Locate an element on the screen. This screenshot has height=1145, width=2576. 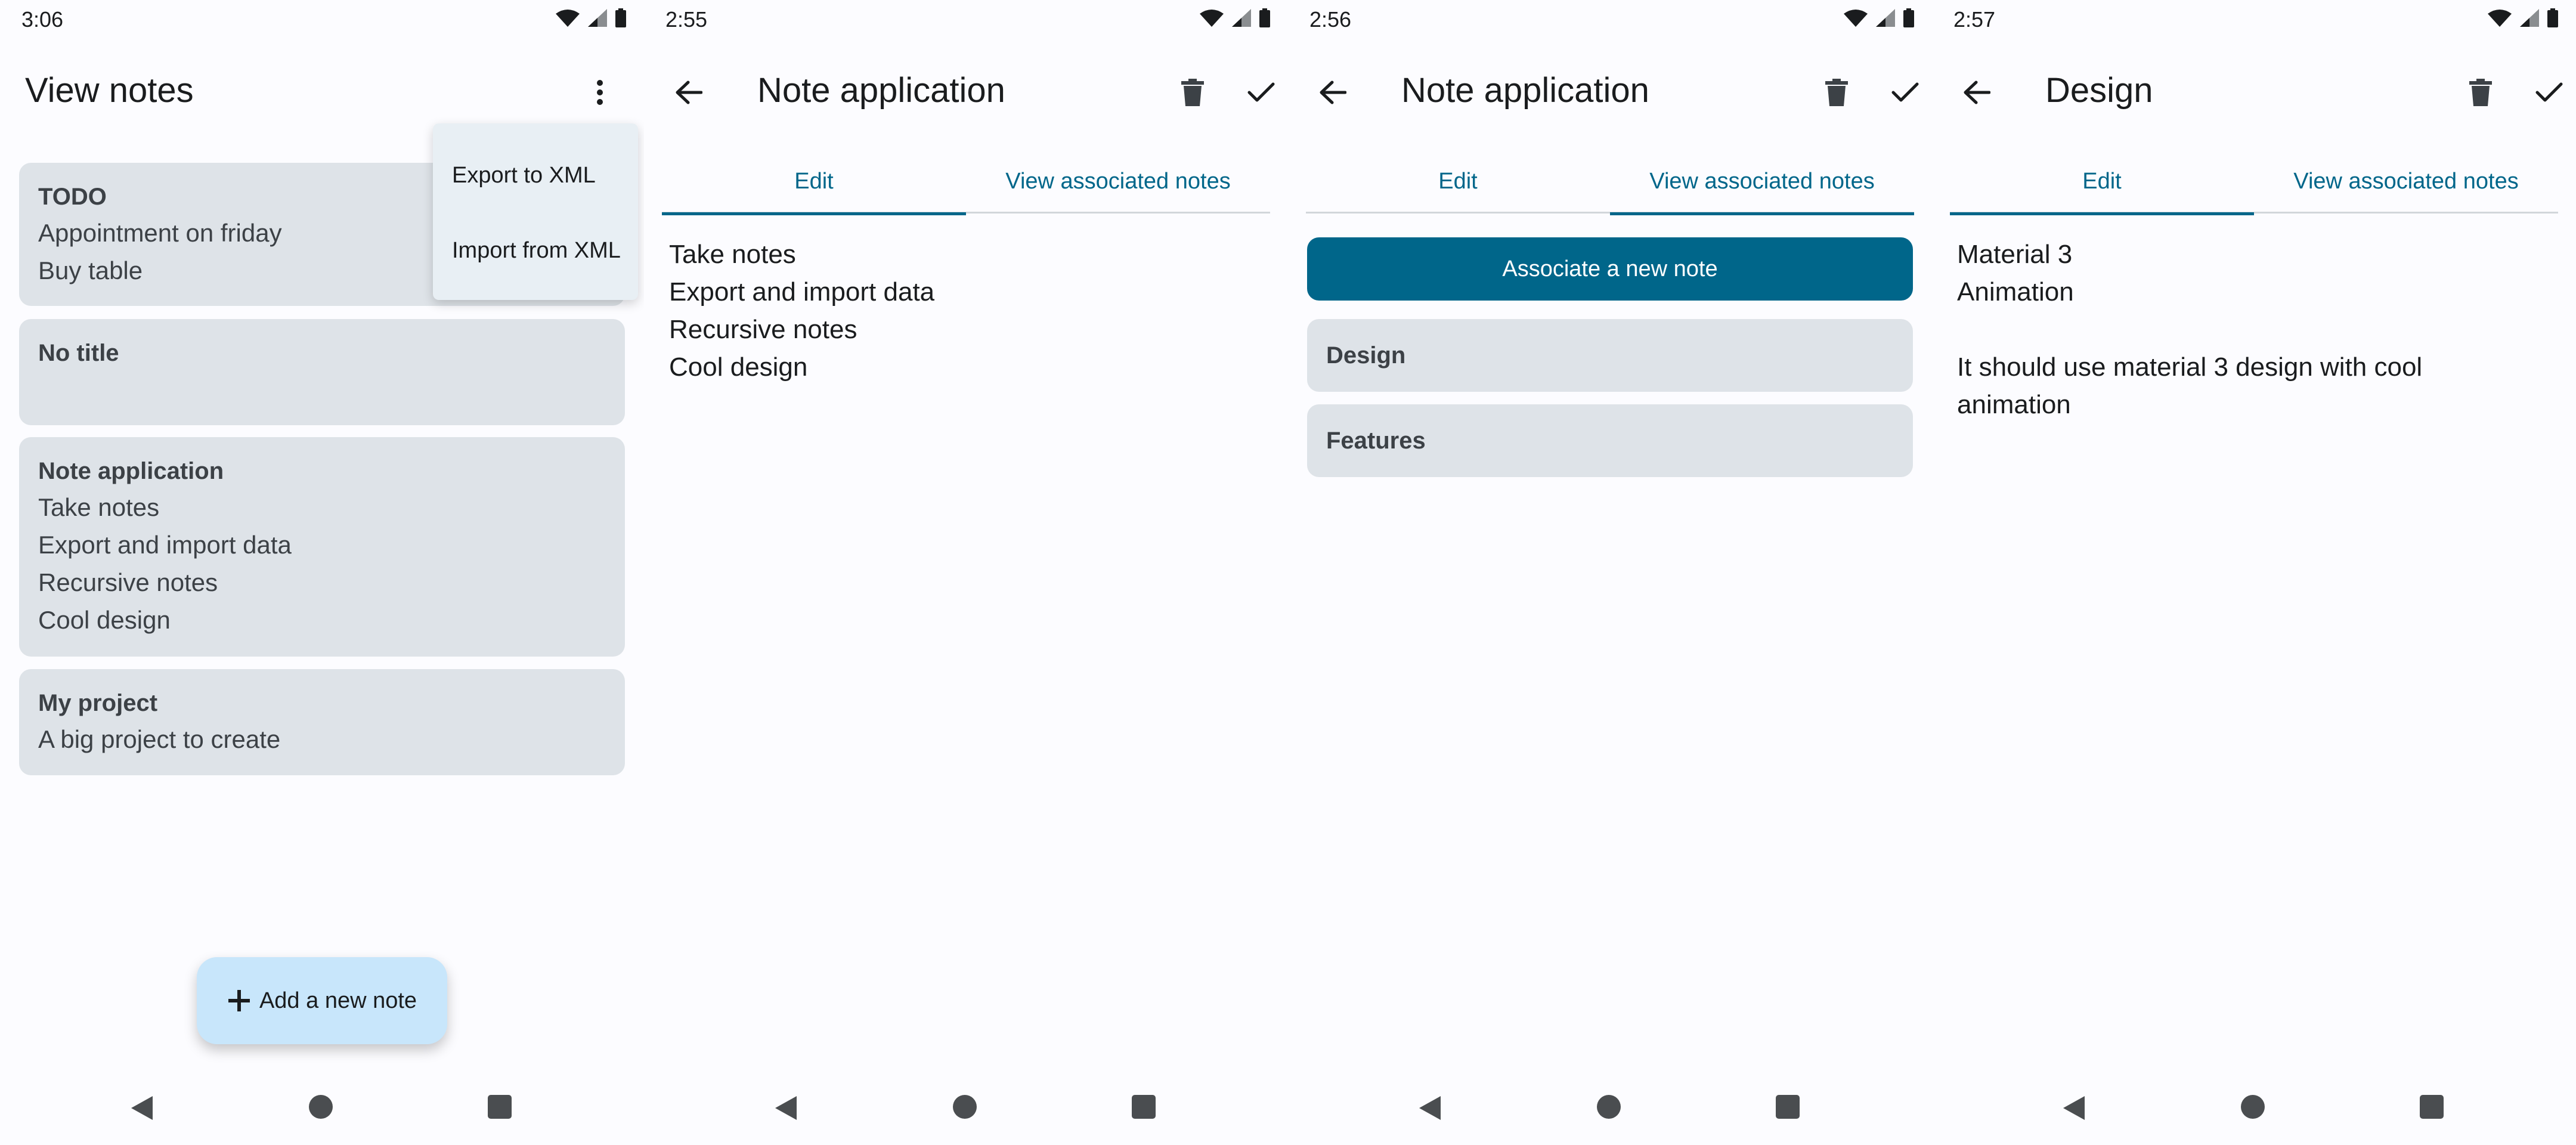
more-vert-icon is located at coordinates (600, 92).